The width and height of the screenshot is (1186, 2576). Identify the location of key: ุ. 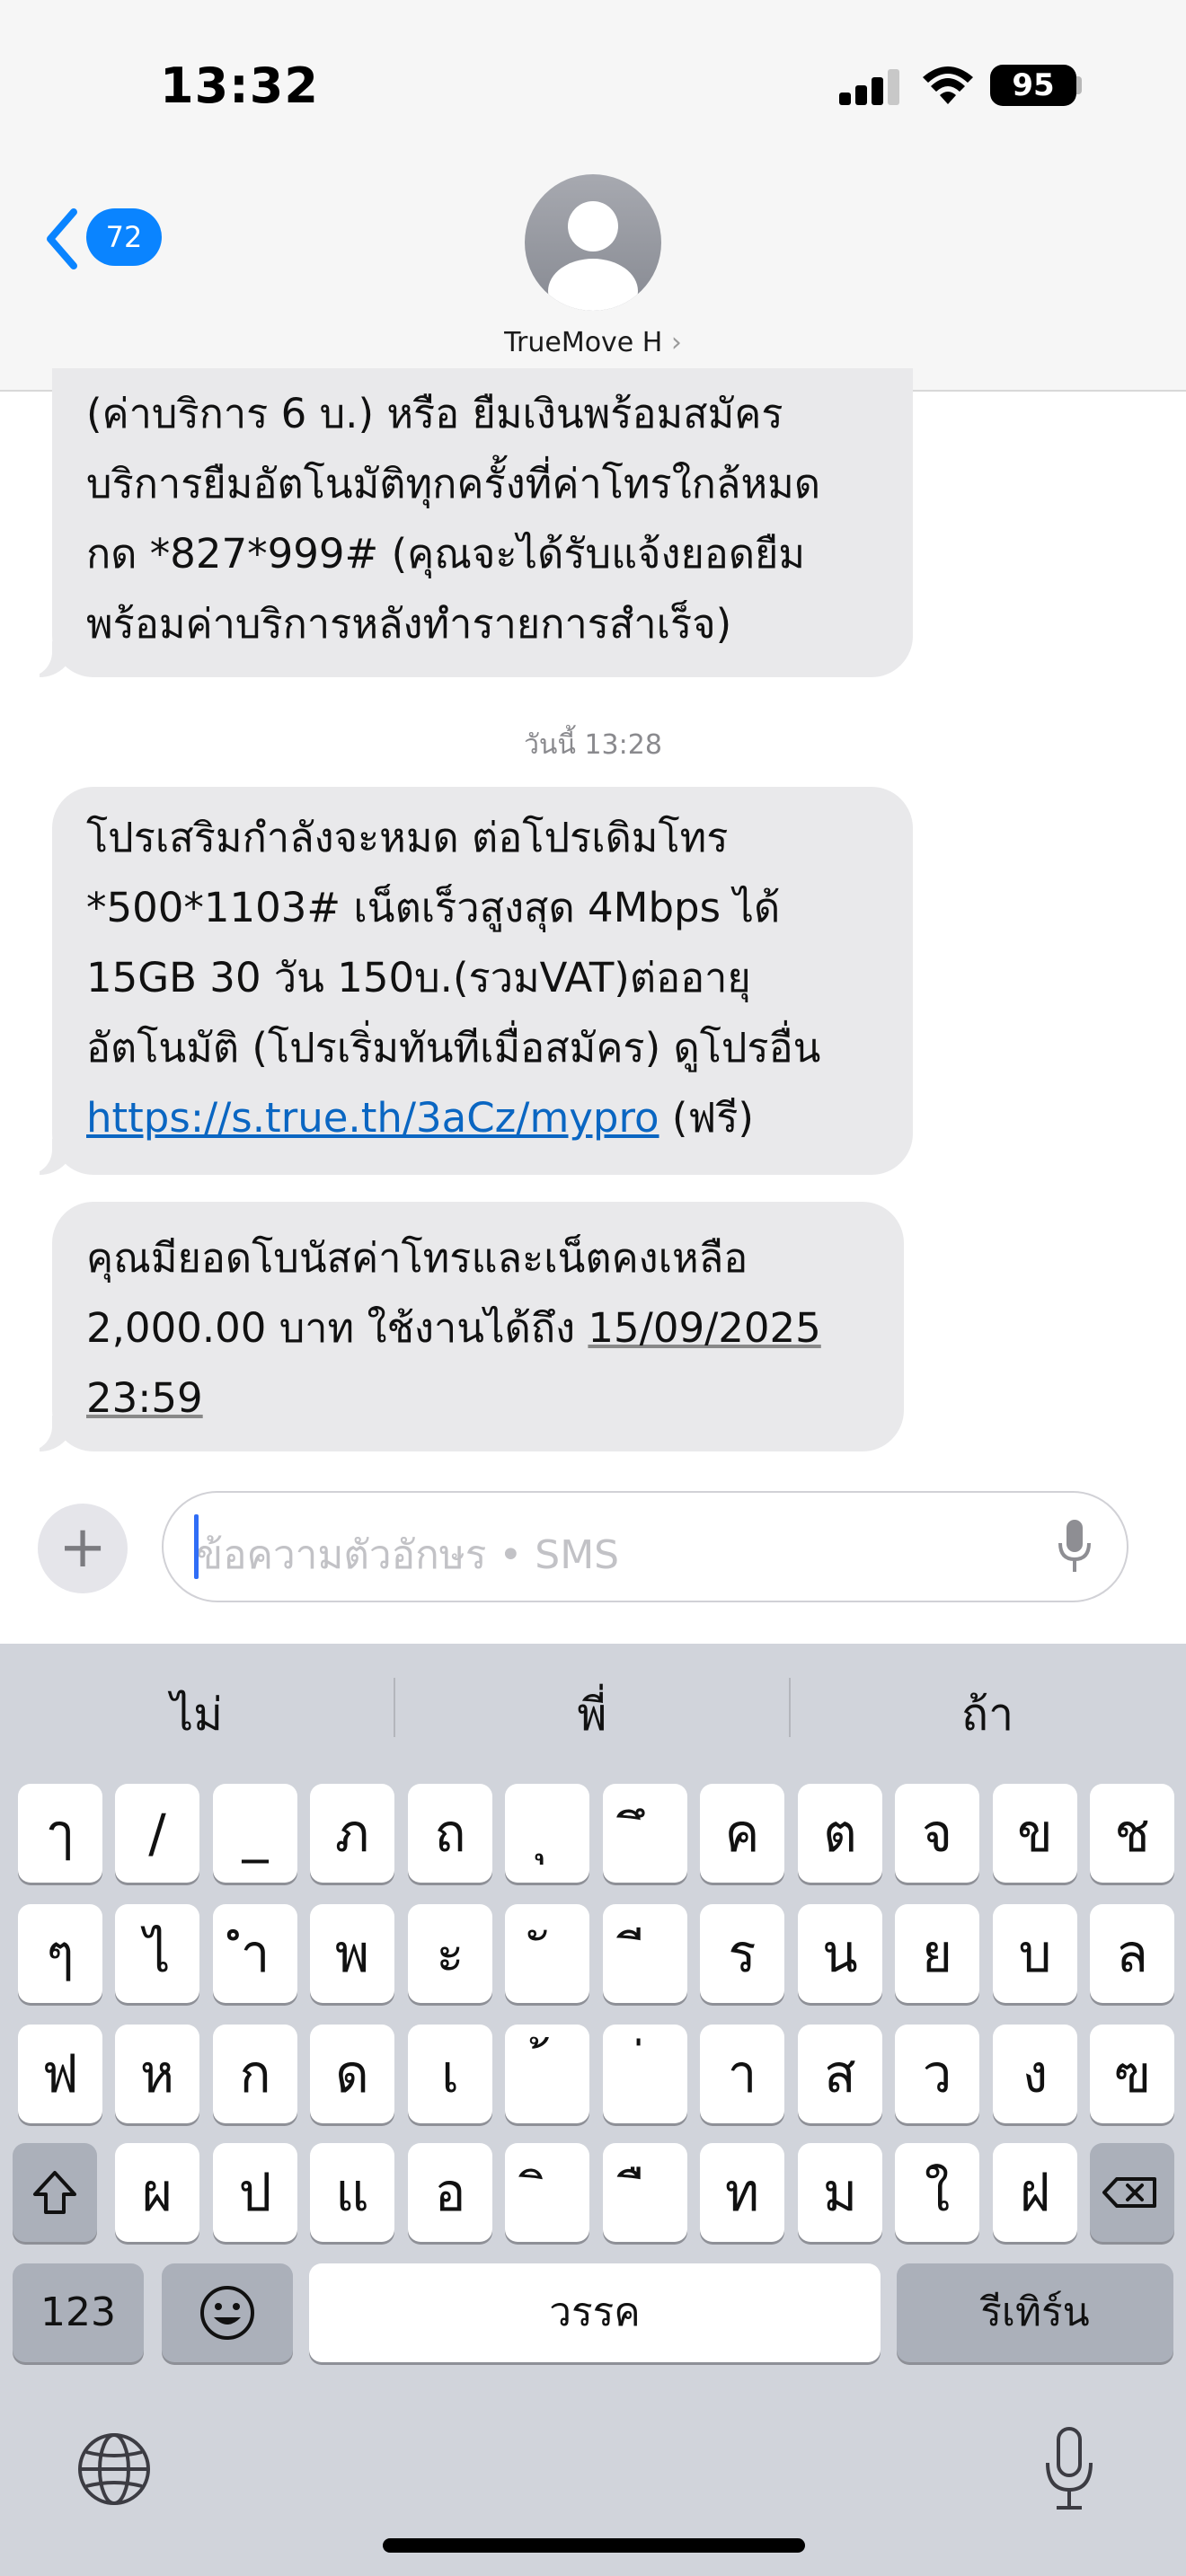
(547, 1833).